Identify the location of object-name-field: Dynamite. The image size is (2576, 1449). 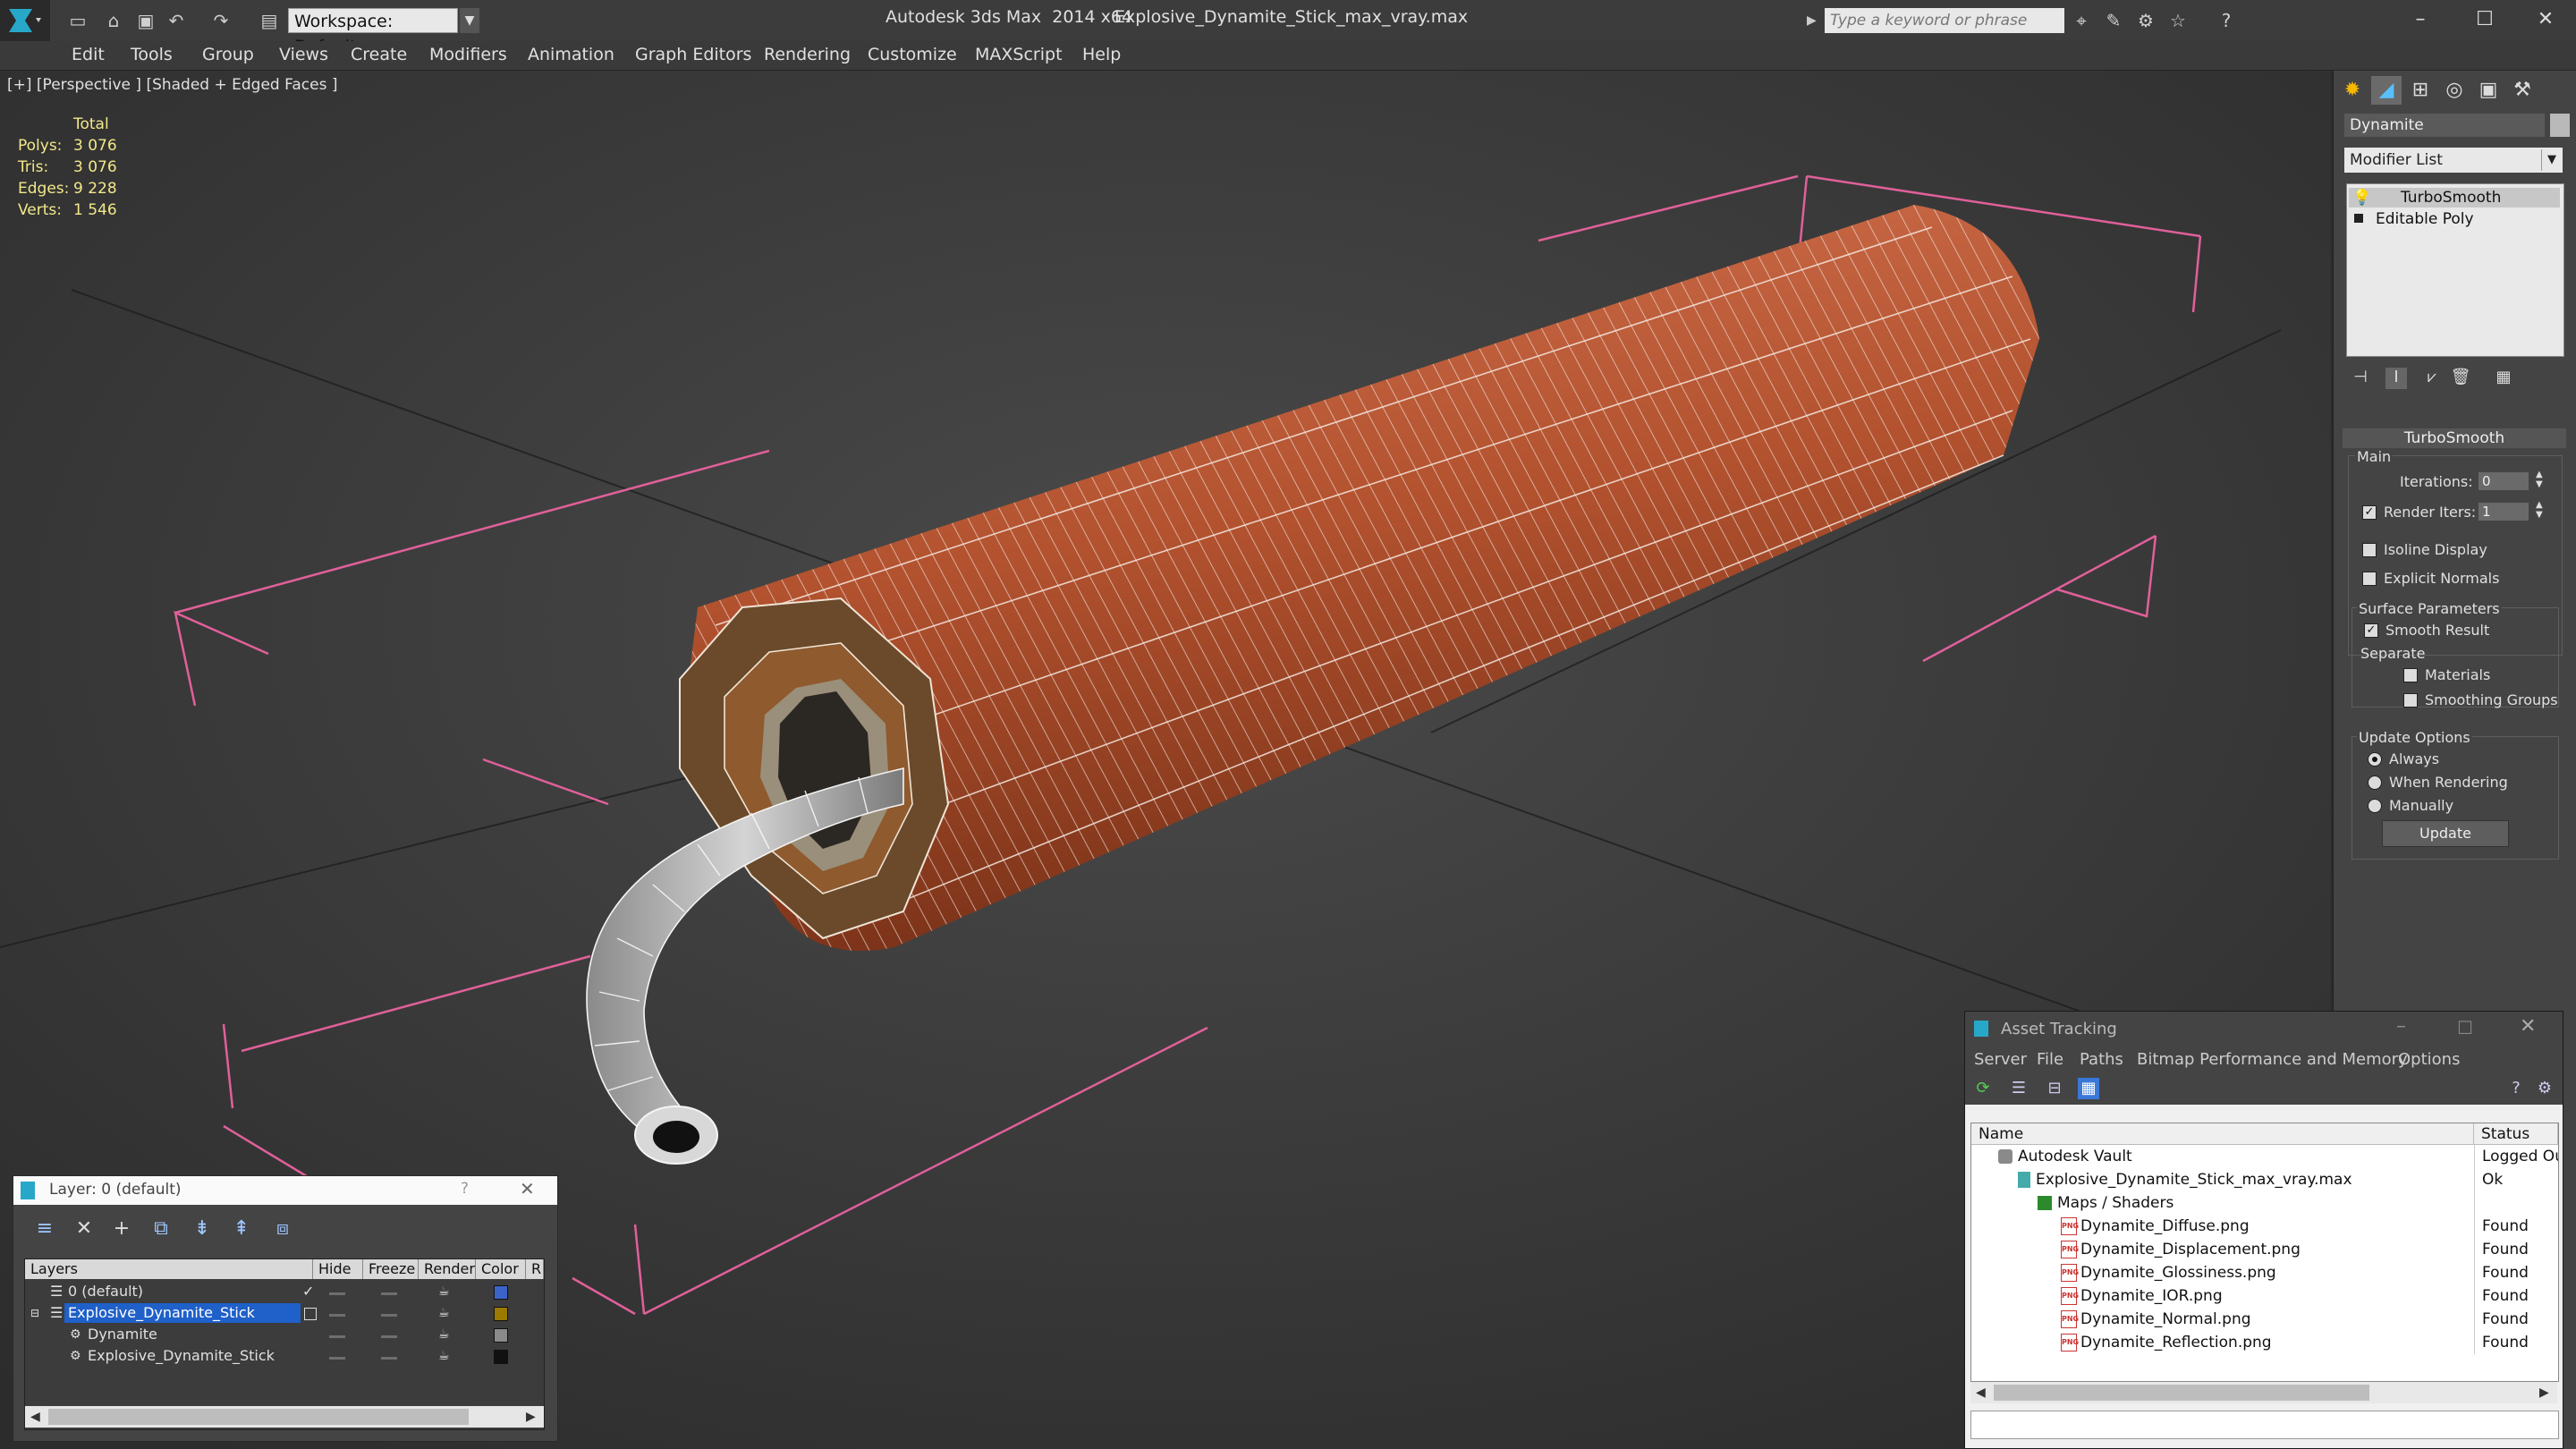
(2444, 125).